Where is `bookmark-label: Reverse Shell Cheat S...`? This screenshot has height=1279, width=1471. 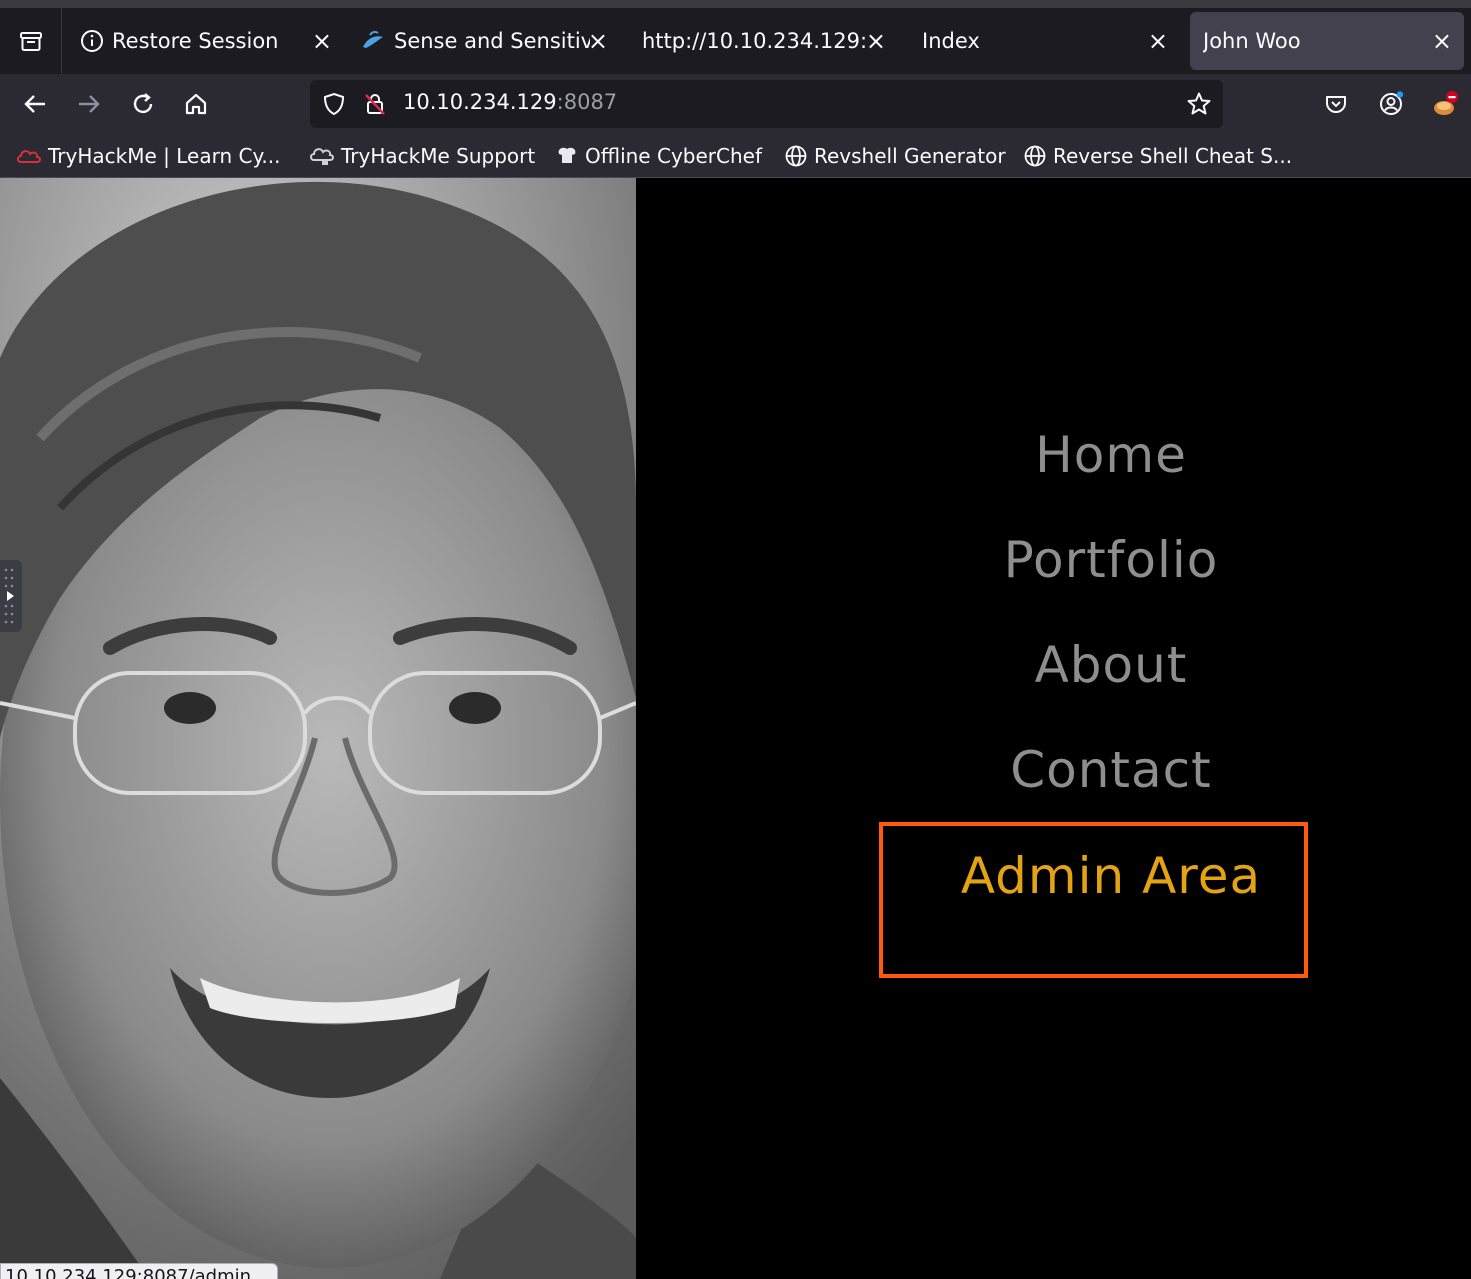 bookmark-label: Reverse Shell Cheat S... is located at coordinates (1173, 156).